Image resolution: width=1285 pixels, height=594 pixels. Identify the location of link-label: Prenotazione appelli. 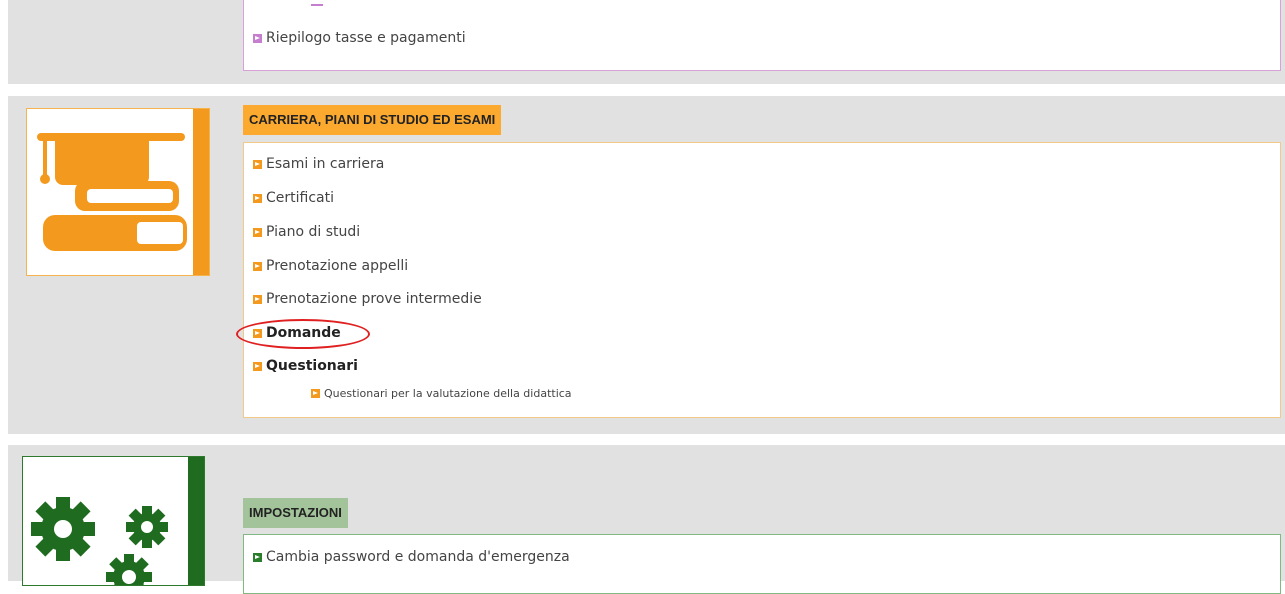
(337, 266).